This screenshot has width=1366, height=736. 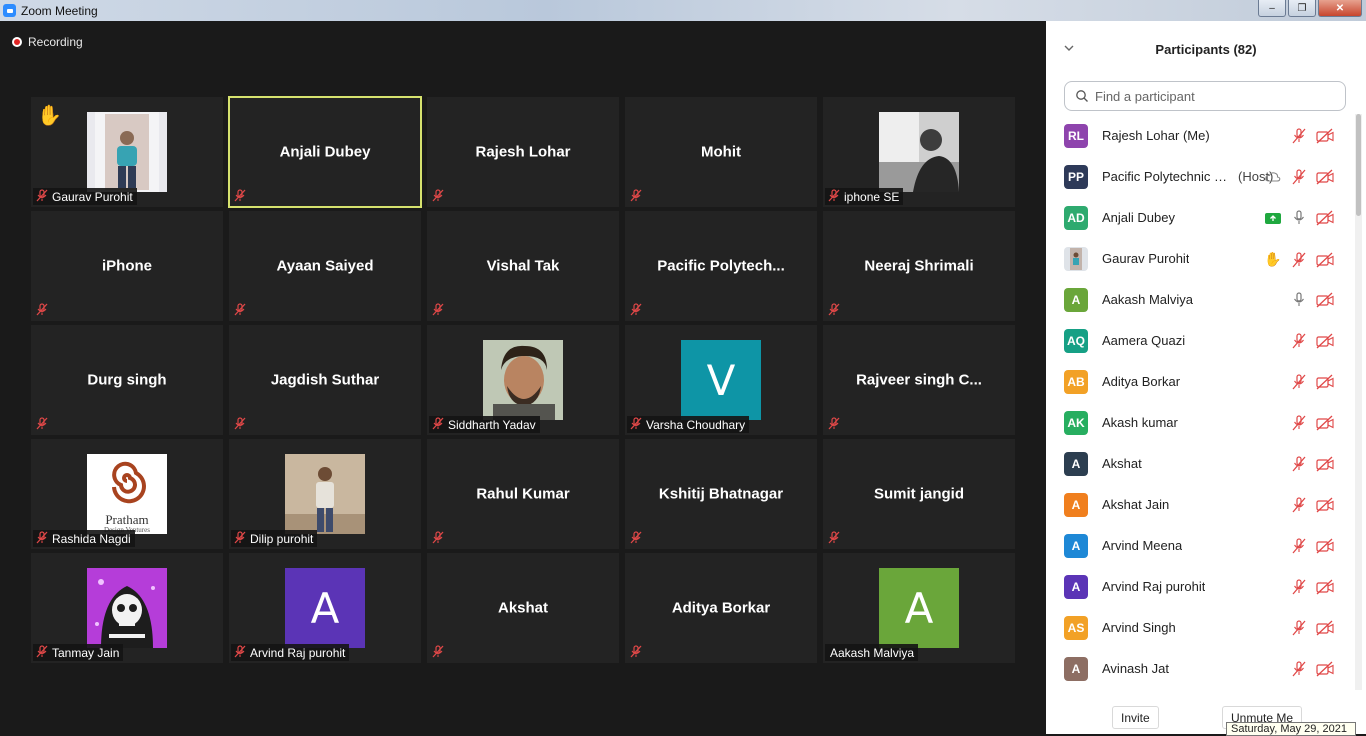 What do you see at coordinates (325, 266) in the screenshot?
I see `video-tile: Ayaan Saiyed` at bounding box center [325, 266].